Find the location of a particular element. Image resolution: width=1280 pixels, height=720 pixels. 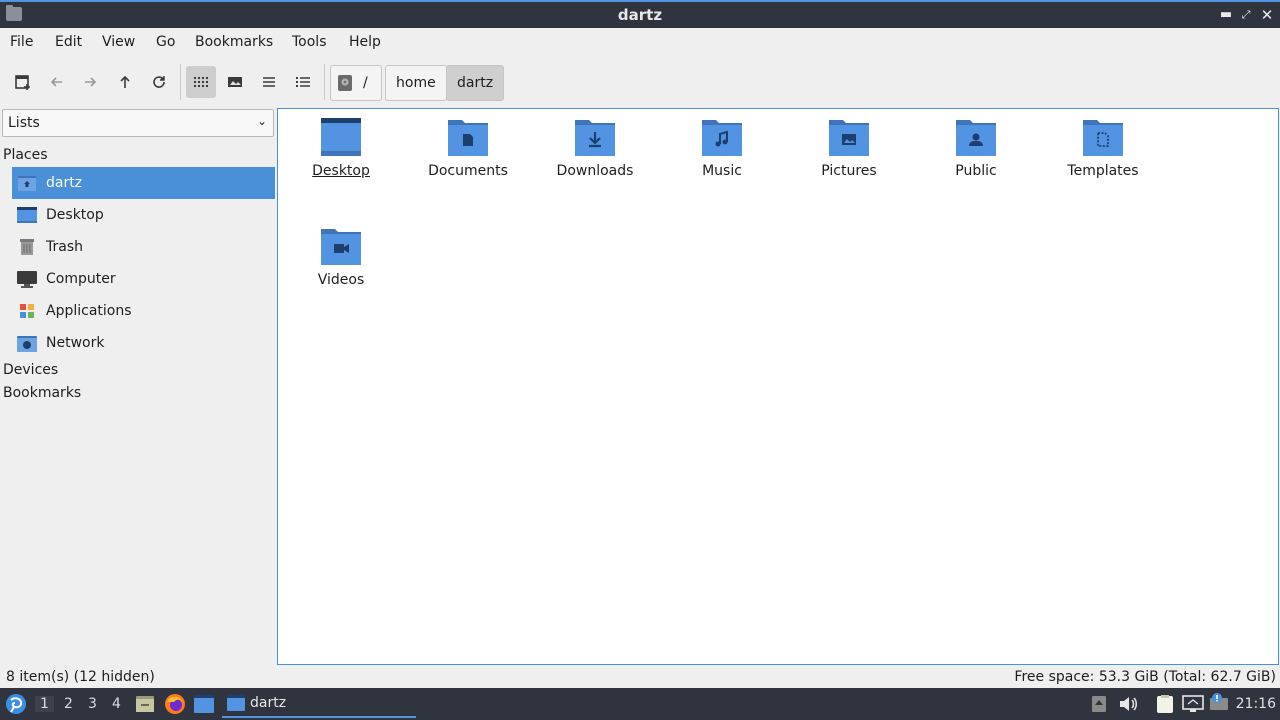

place-label: Desktop is located at coordinates (75, 215).